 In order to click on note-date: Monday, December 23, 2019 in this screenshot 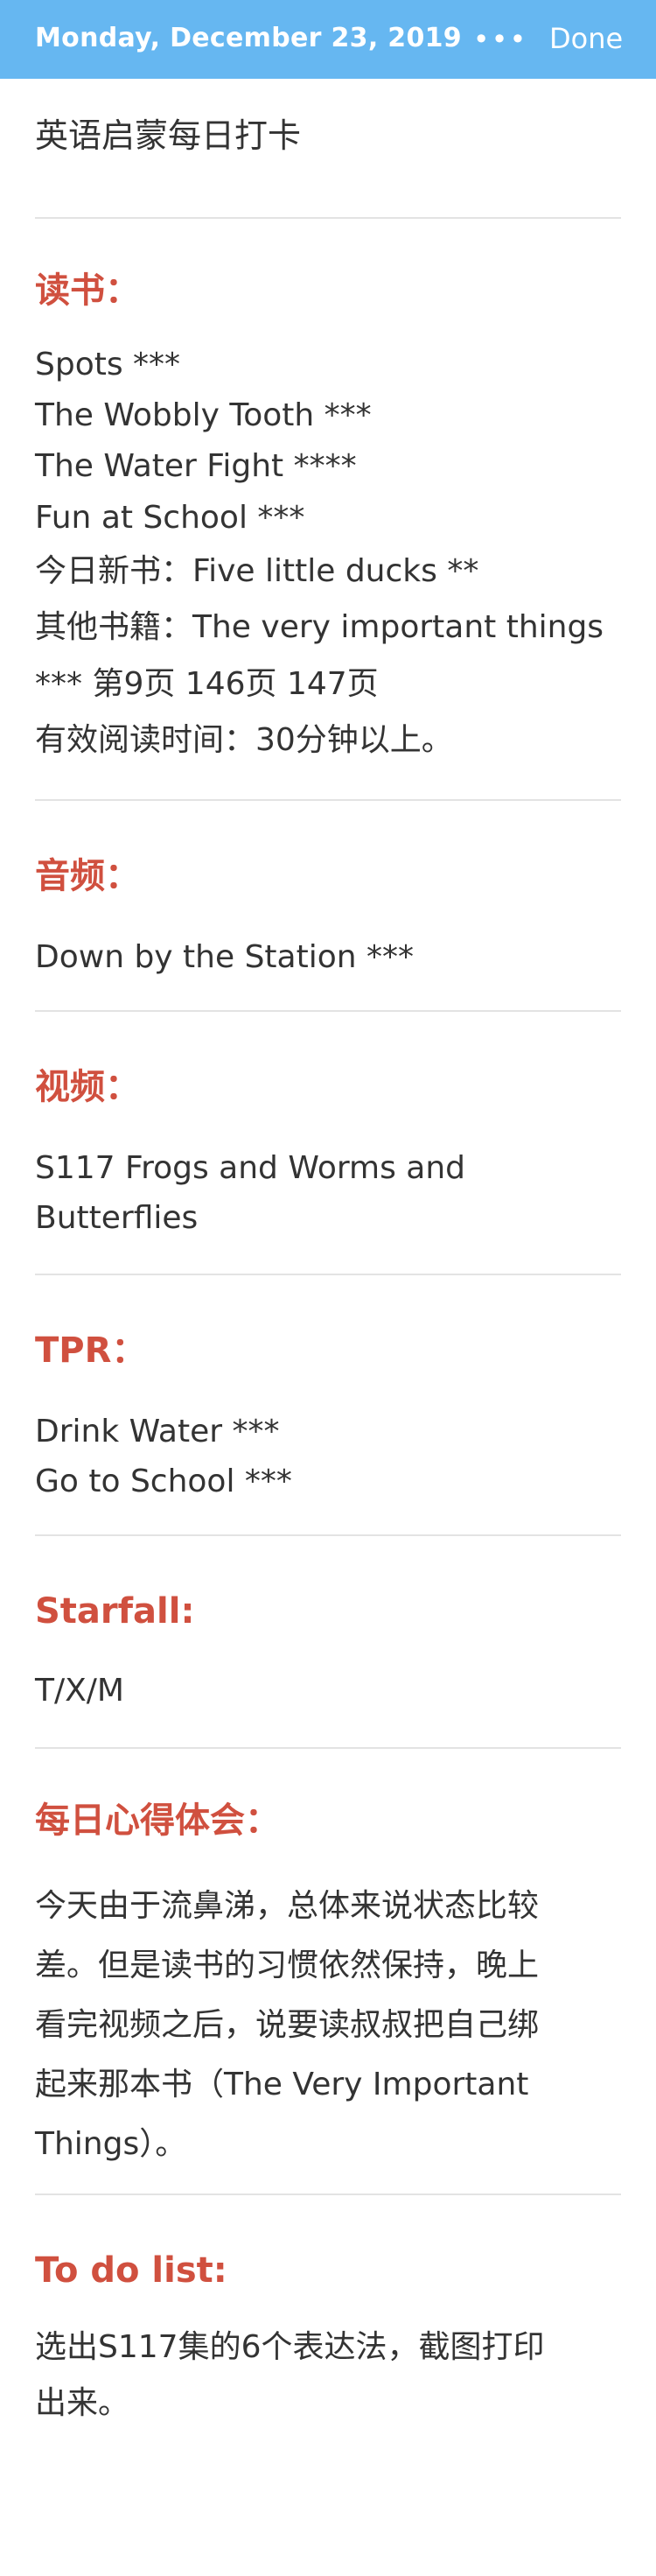, I will do `click(249, 38)`.